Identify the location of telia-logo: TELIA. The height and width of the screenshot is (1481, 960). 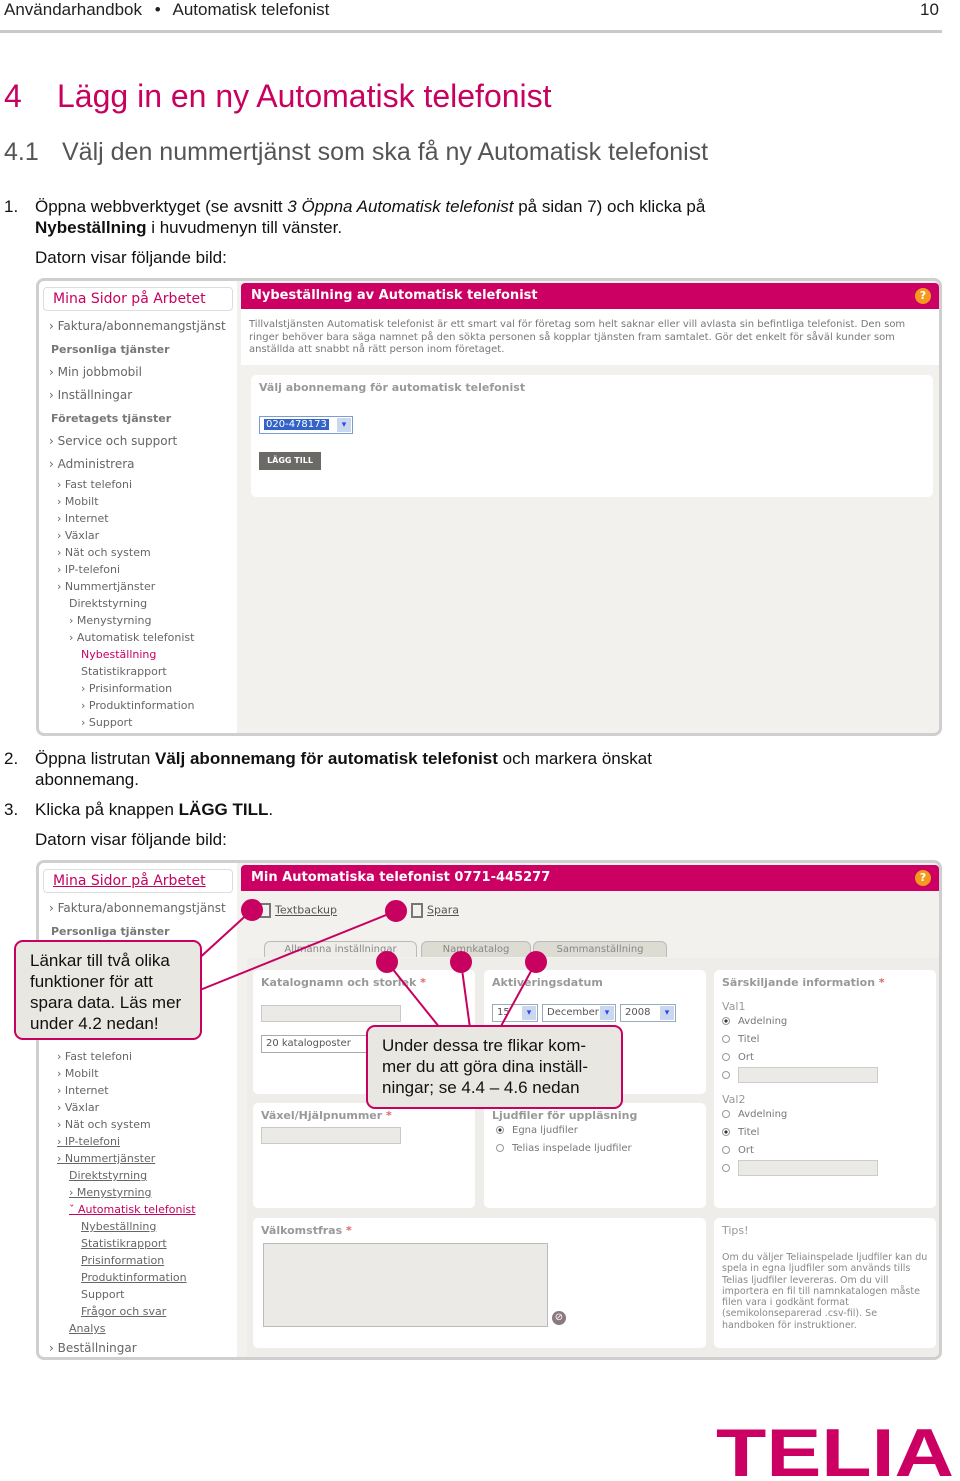
(835, 1452).